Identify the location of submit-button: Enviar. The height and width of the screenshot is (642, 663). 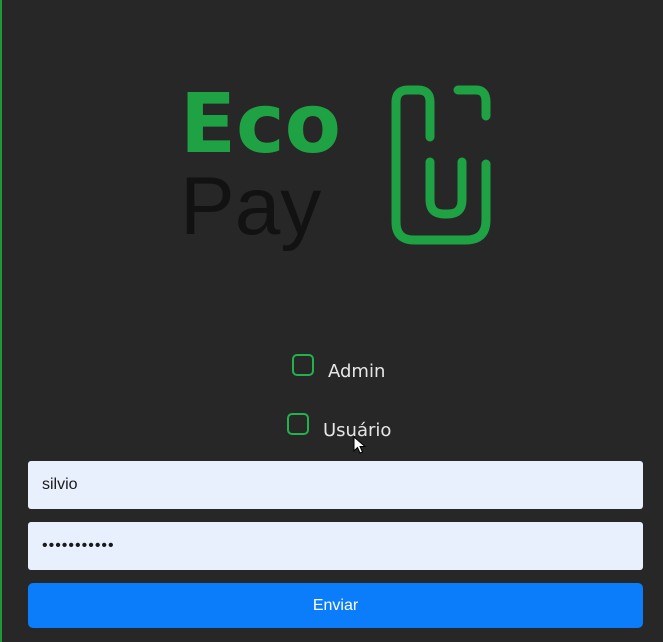
(335, 605).